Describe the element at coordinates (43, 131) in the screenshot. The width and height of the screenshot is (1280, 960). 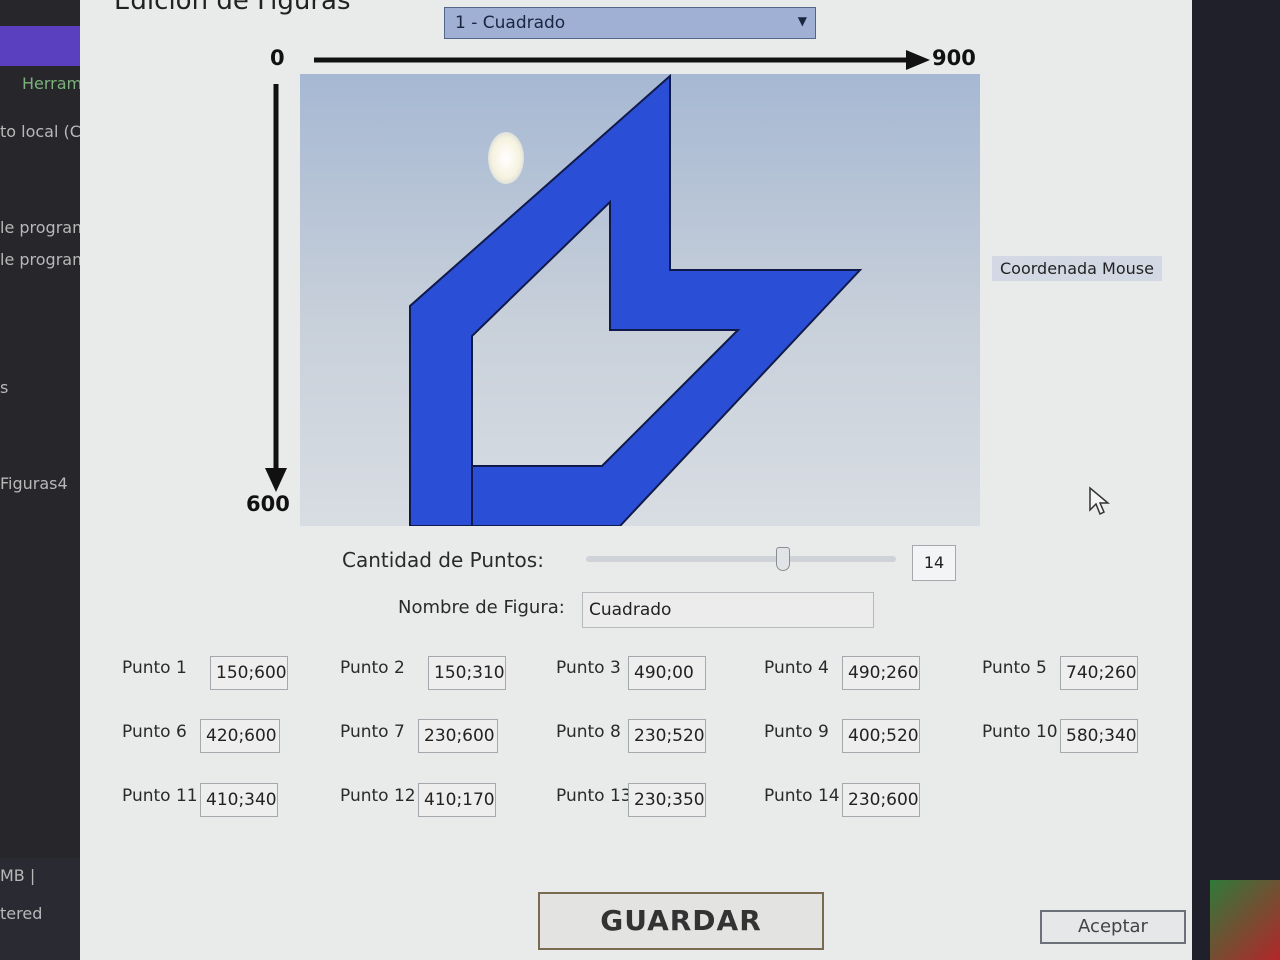
I see `background-app-item: to local (C:` at that location.